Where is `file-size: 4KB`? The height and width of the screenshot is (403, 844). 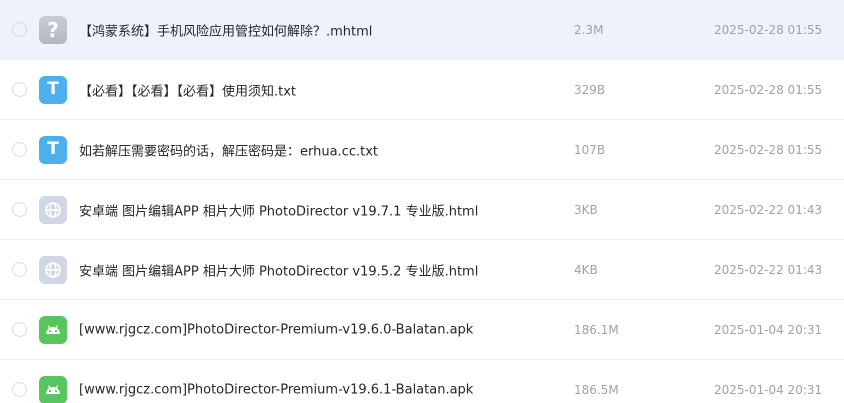
file-size: 4KB is located at coordinates (586, 269).